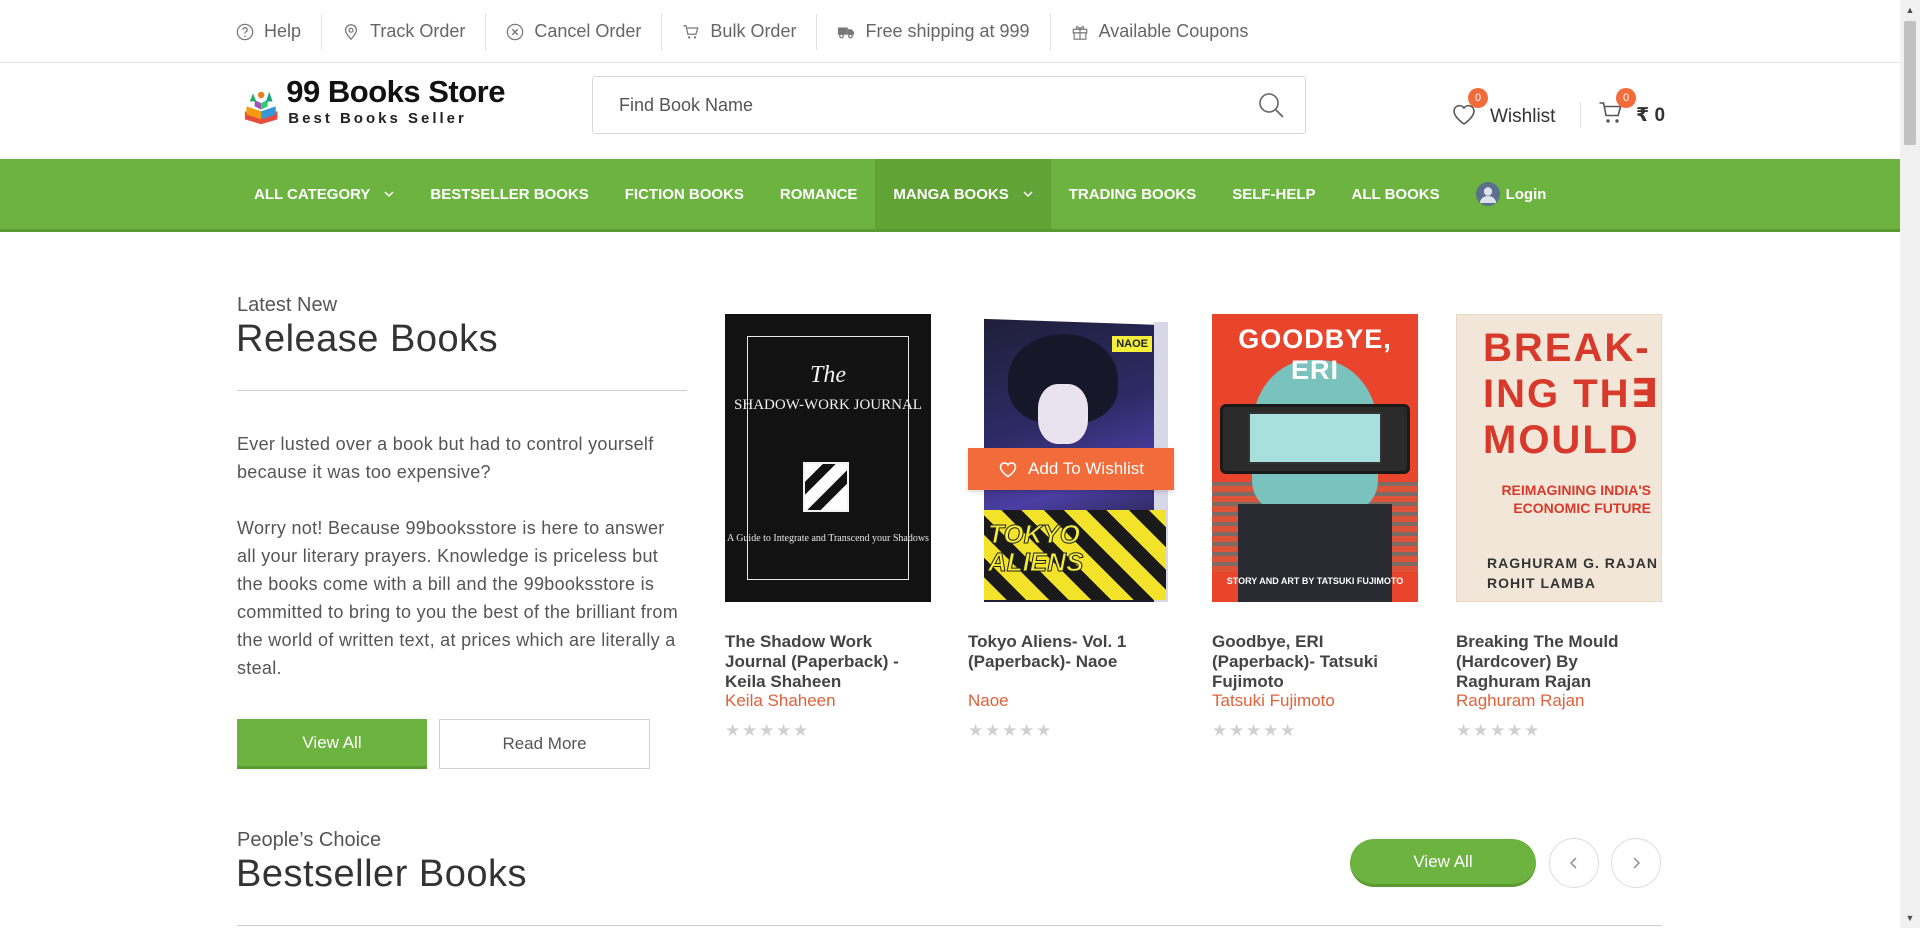 This screenshot has height=928, width=1920. I want to click on nav-item-label: MANGA BOOKS, so click(951, 194).